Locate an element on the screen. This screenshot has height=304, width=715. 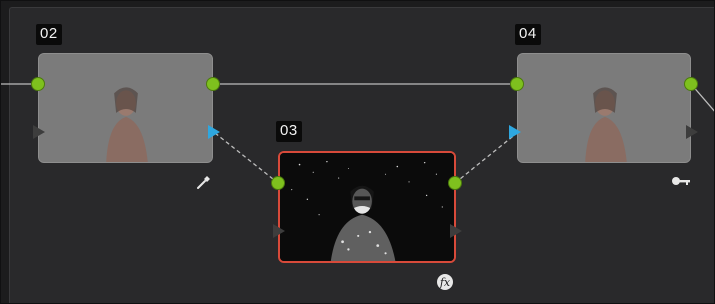
node-label-03: 03 is located at coordinates (289, 131).